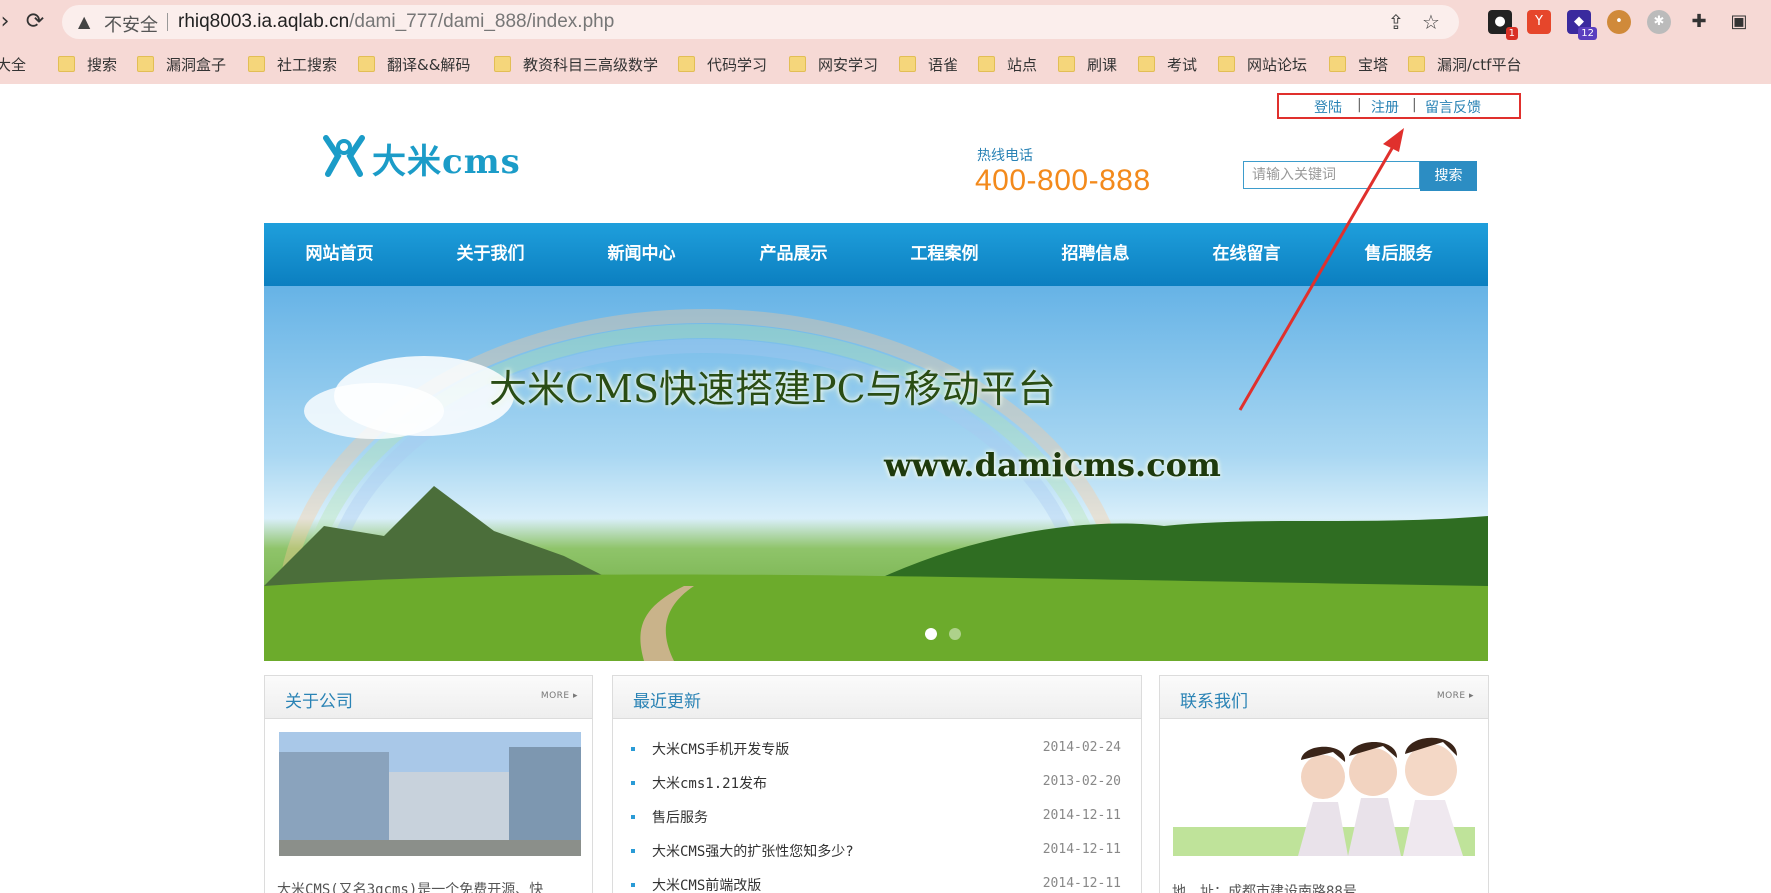 This screenshot has height=893, width=1771. I want to click on register-link: 注册, so click(1385, 107).